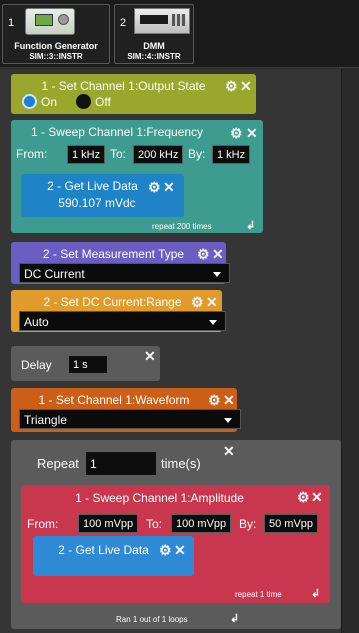  I want to click on selected-value: Auto, so click(36, 322).